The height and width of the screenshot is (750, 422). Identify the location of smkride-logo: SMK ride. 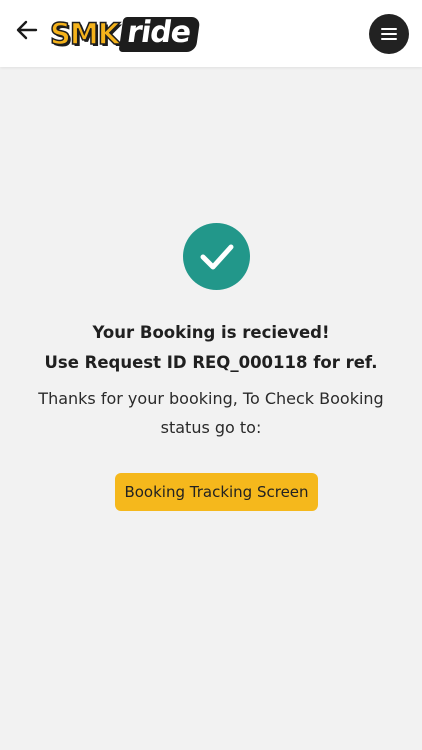
(125, 34).